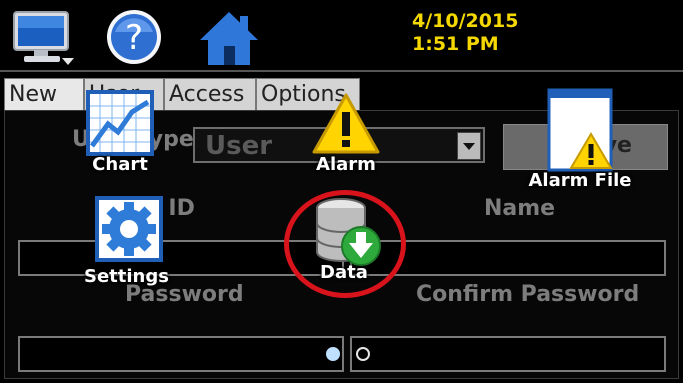 Image resolution: width=683 pixels, height=383 pixels. I want to click on user-type-value: User, so click(239, 146).